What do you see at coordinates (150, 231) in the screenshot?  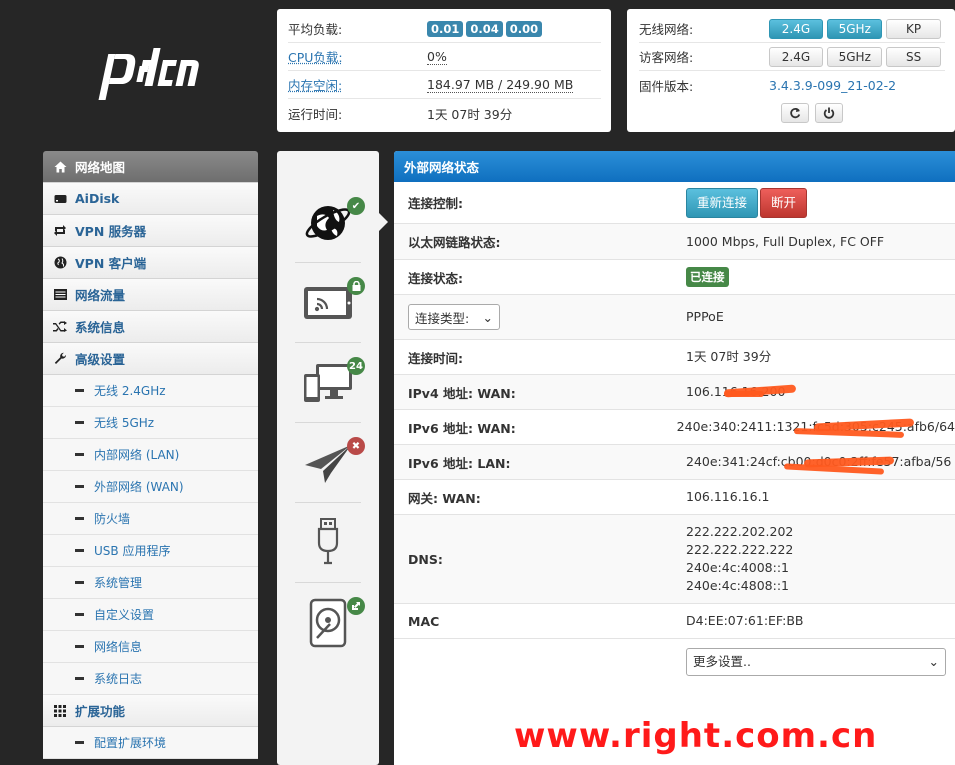 I see `sidebar-item-vpn-server: VPN 服务器` at bounding box center [150, 231].